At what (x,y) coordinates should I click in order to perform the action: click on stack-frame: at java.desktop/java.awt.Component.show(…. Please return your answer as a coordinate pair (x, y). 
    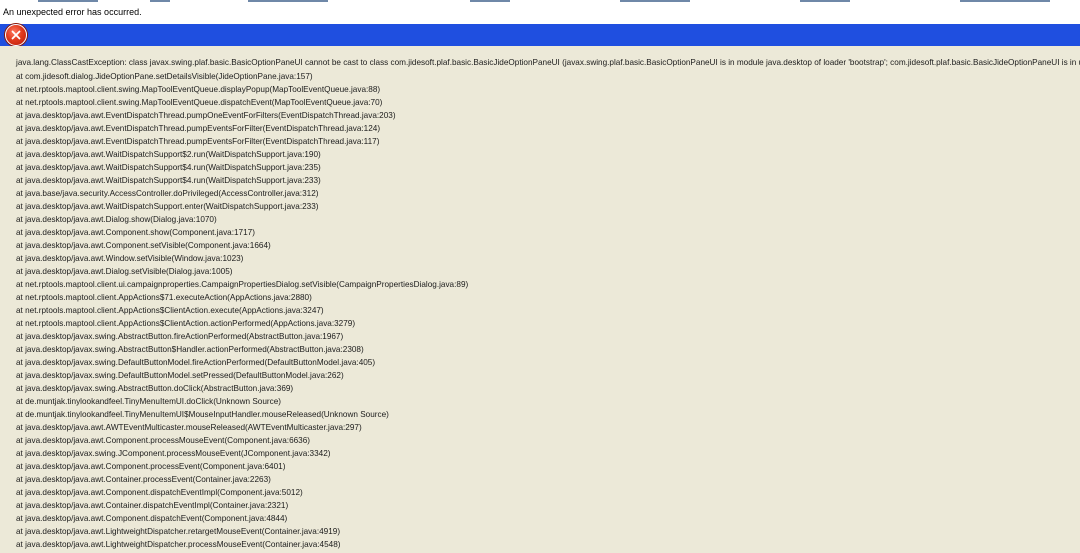
    Looking at the image, I should click on (135, 232).